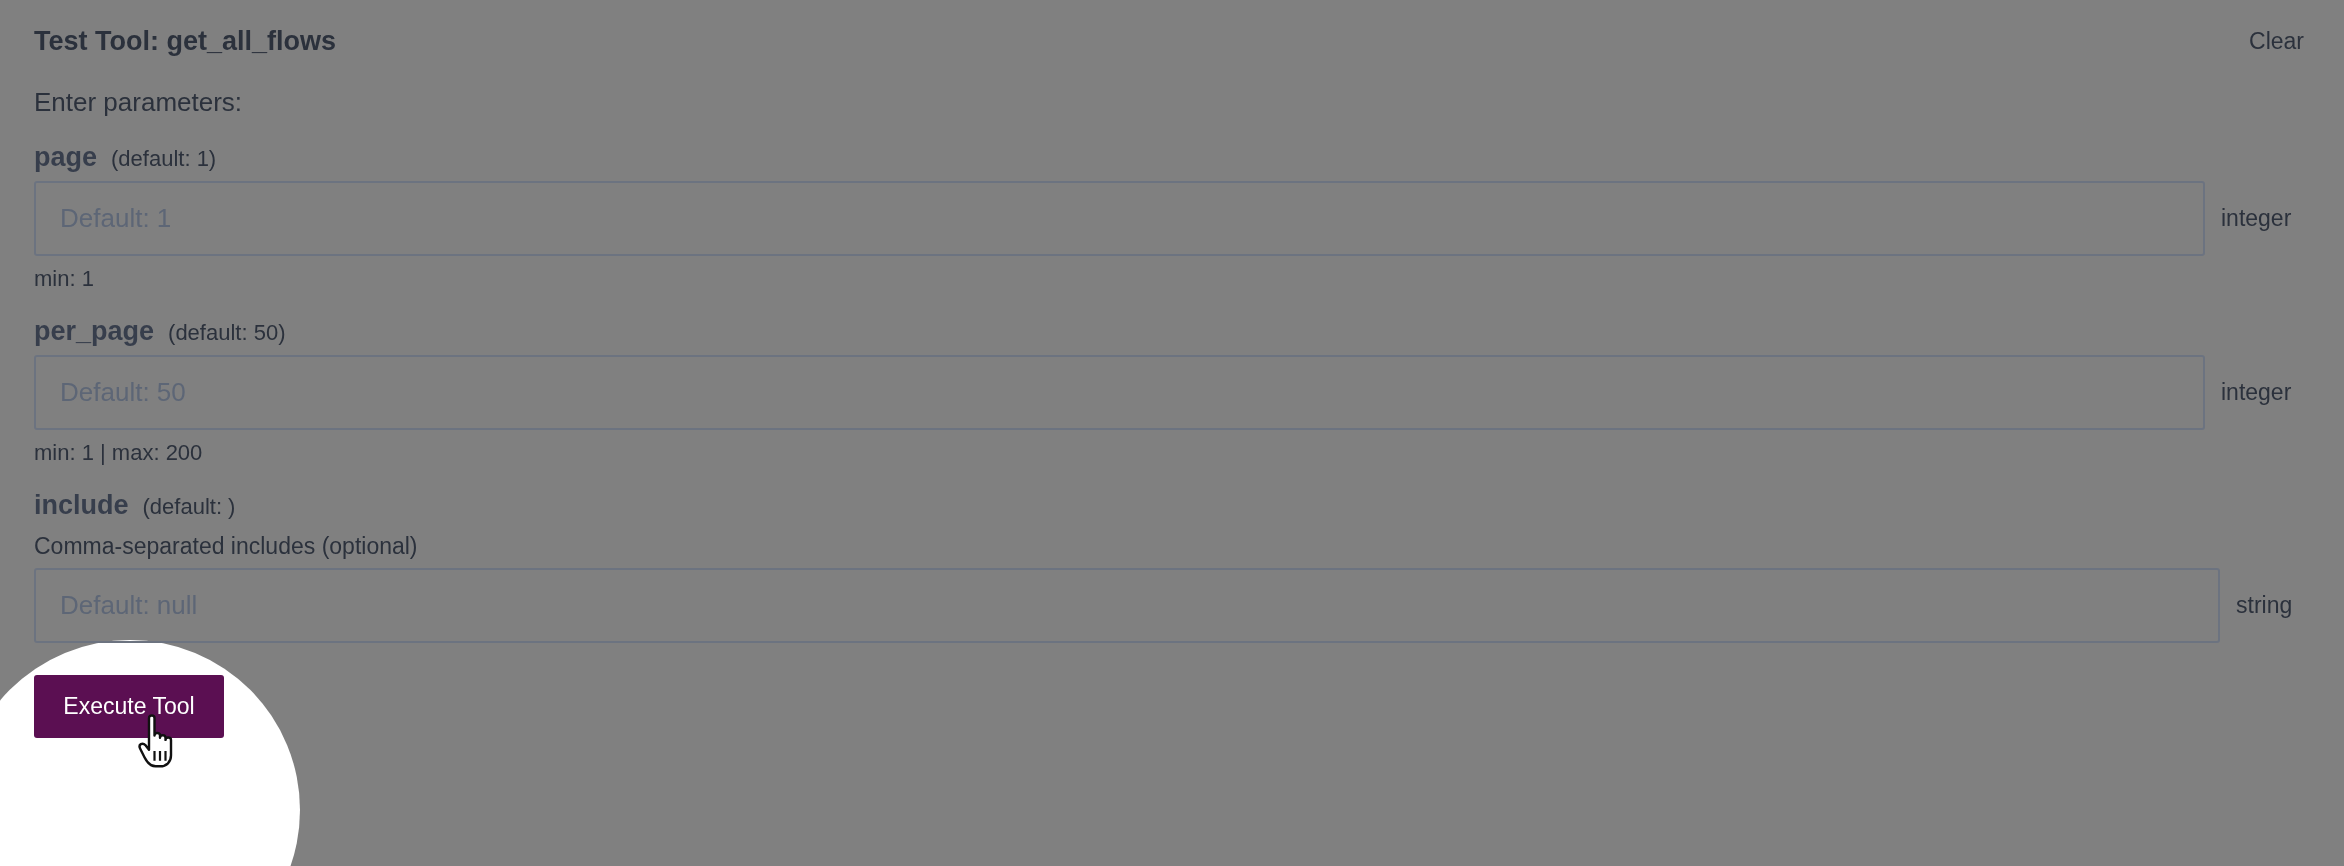  Describe the element at coordinates (119, 453) in the screenshot. I see `param-hint: min: 1 | max: 200` at that location.